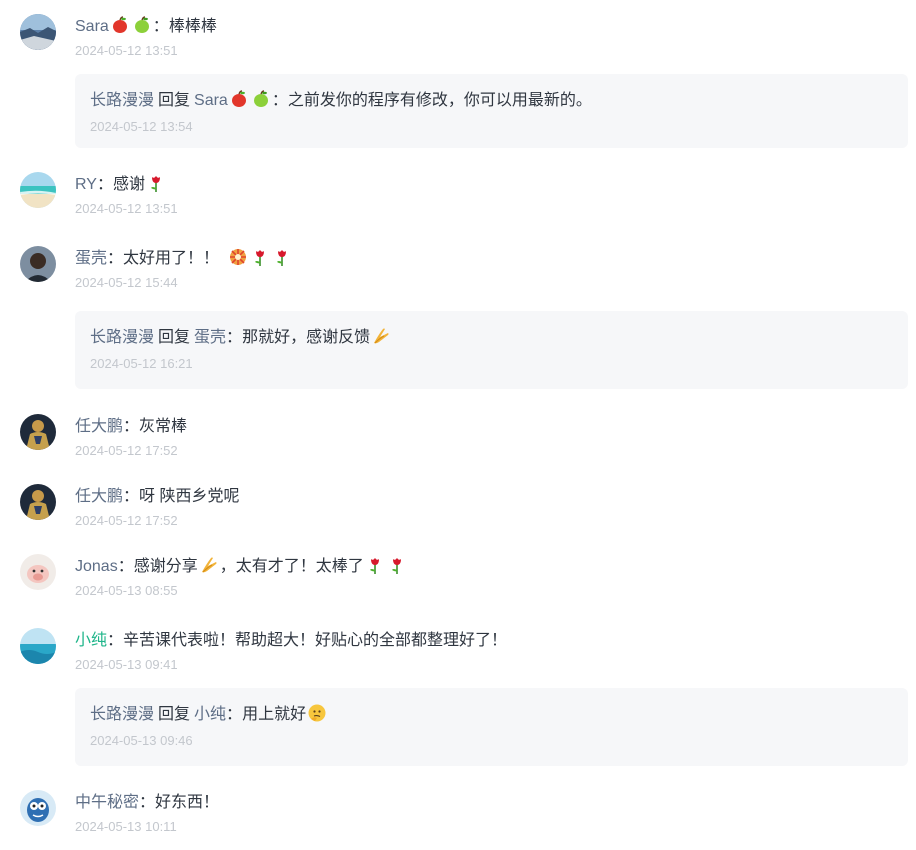  What do you see at coordinates (491, 259) in the screenshot?
I see `comment-text-line: 蛋壳：太好用了！！` at bounding box center [491, 259].